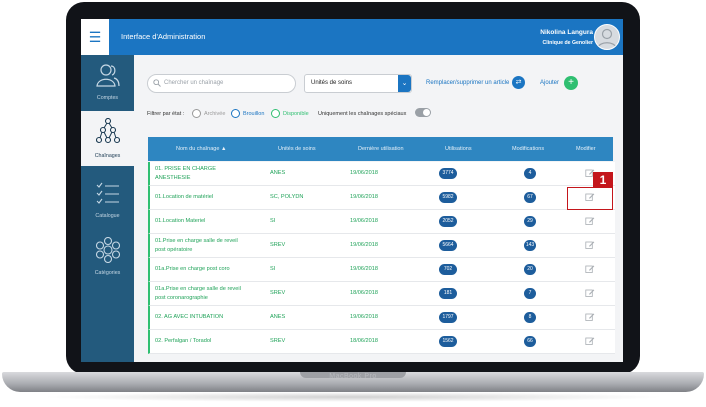  What do you see at coordinates (163, 36) in the screenshot?
I see `app-title: Interface d'Administration` at bounding box center [163, 36].